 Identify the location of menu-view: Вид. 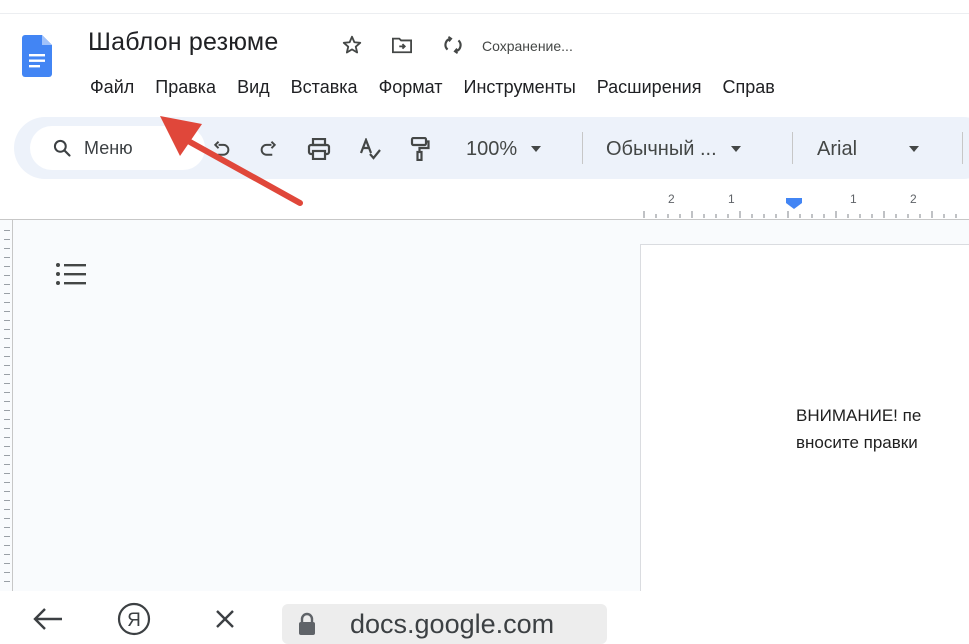
(257, 87).